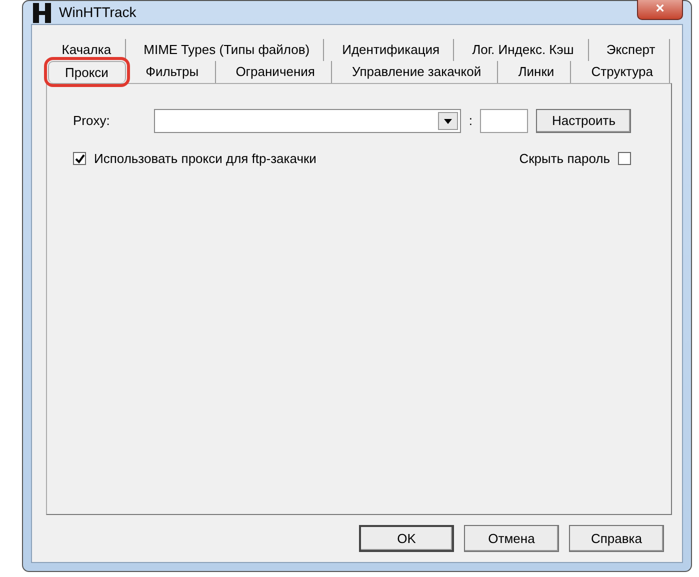 This screenshot has width=699, height=577. I want to click on proxy-label: Proxy:, so click(92, 121).